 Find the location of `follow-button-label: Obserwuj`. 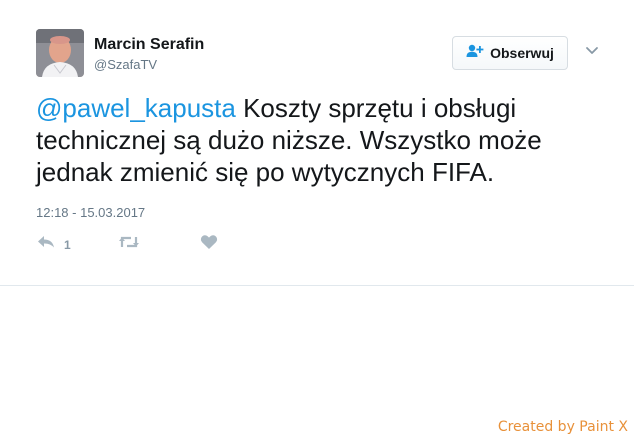

follow-button-label: Obserwuj is located at coordinates (522, 53).